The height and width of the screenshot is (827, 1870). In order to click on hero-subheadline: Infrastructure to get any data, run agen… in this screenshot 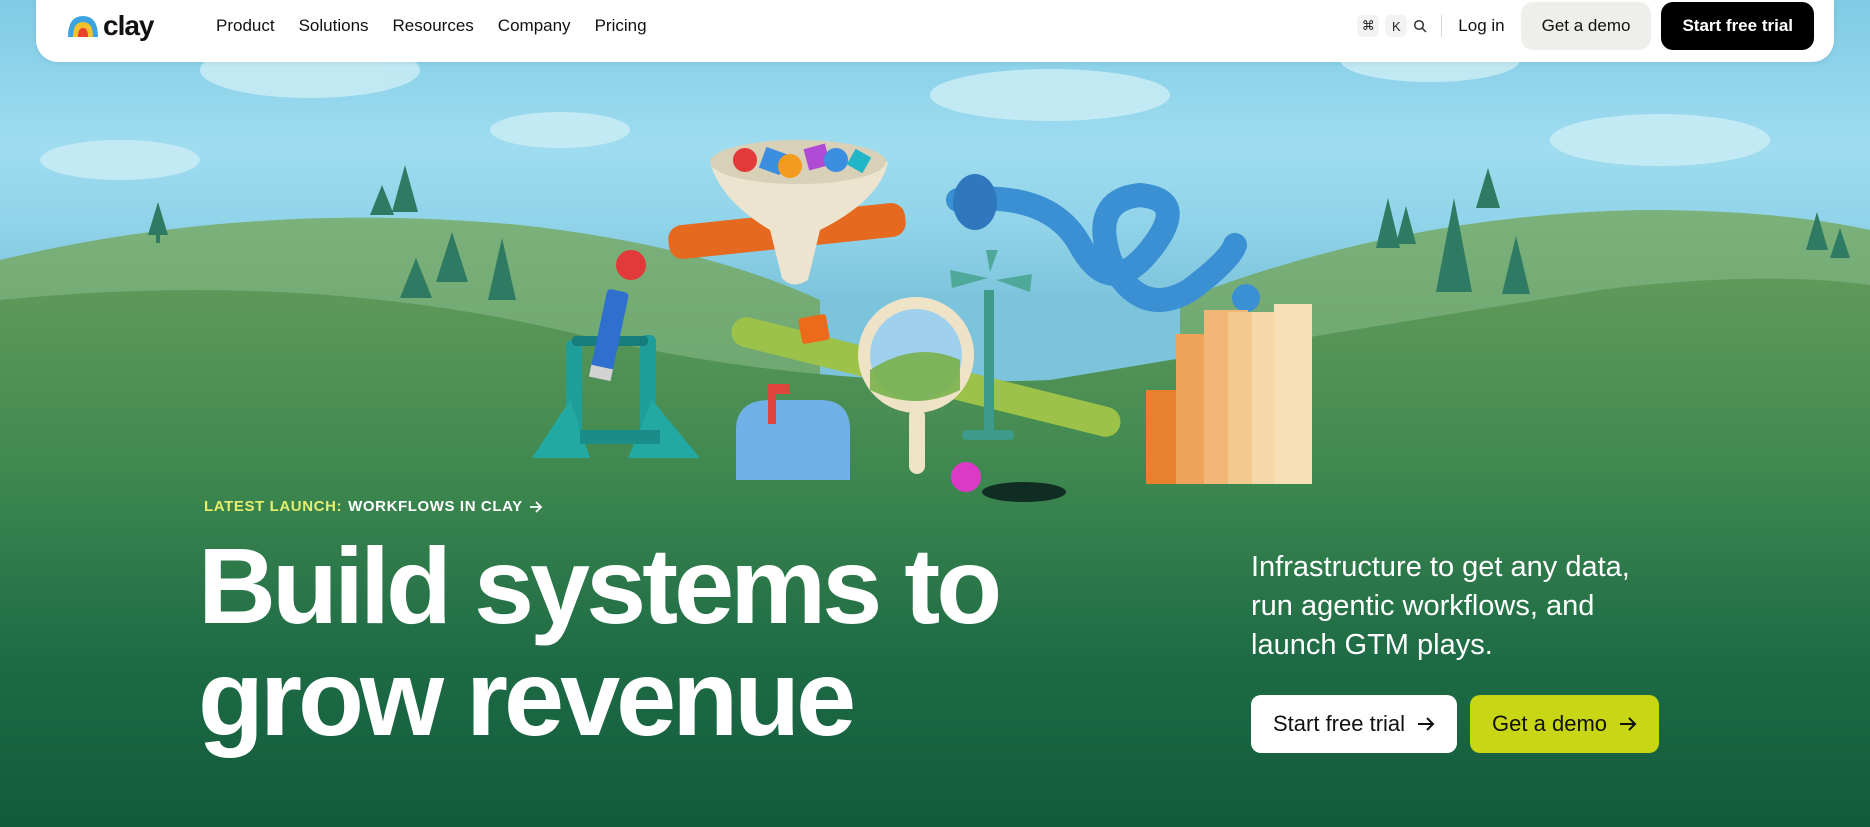, I will do `click(1440, 606)`.